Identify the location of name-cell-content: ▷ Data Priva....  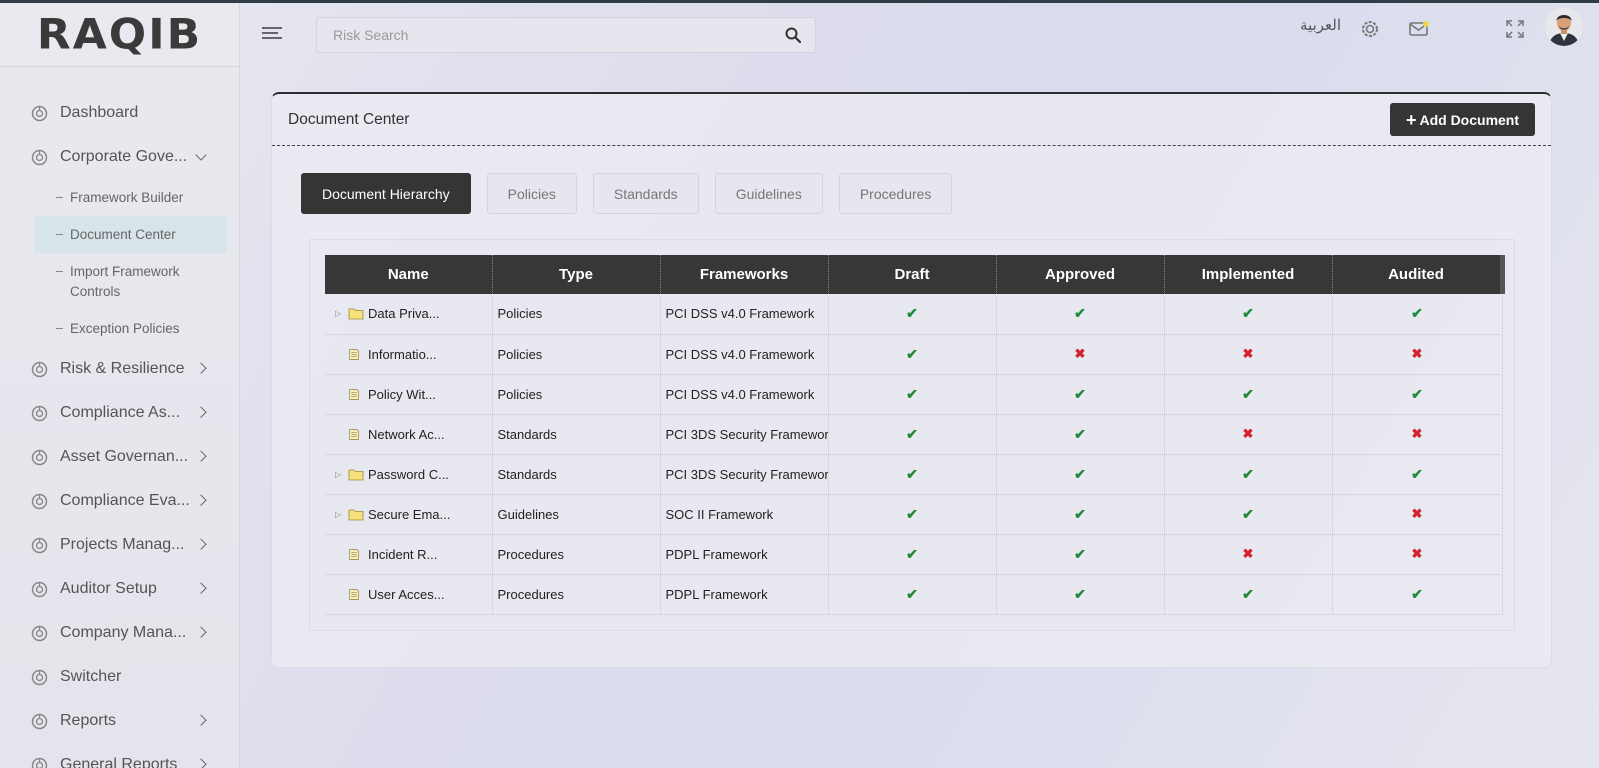
(413, 313).